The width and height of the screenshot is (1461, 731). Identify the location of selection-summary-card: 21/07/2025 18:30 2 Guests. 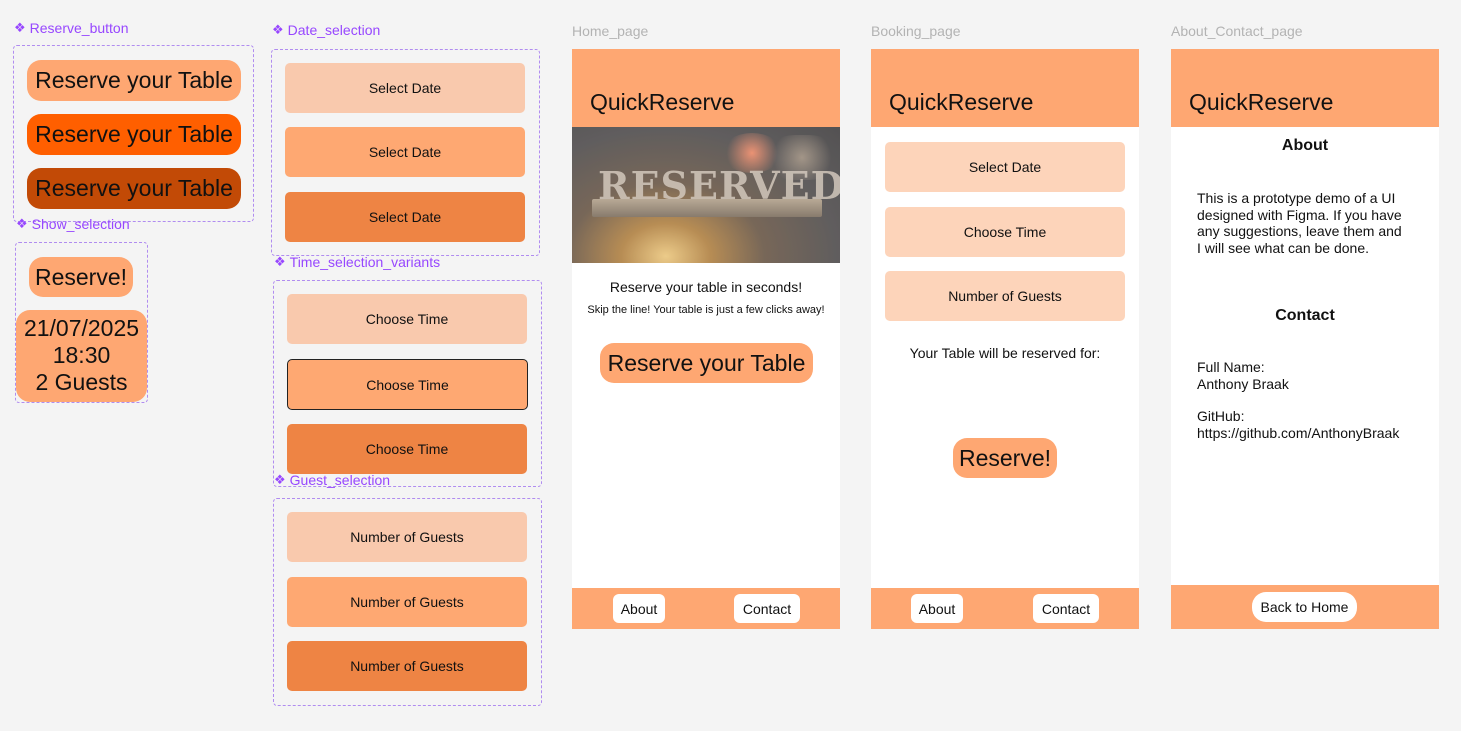
(81, 356).